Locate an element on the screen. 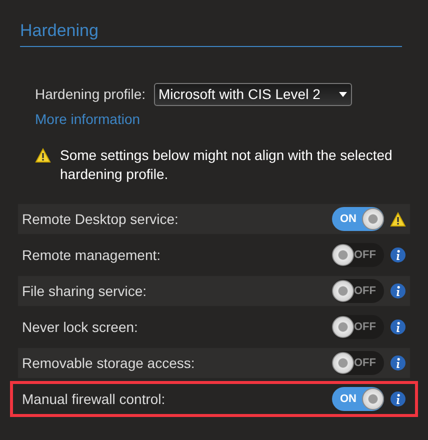 This screenshot has width=428, height=440. setting-label: Remote Desktop service: is located at coordinates (101, 219).